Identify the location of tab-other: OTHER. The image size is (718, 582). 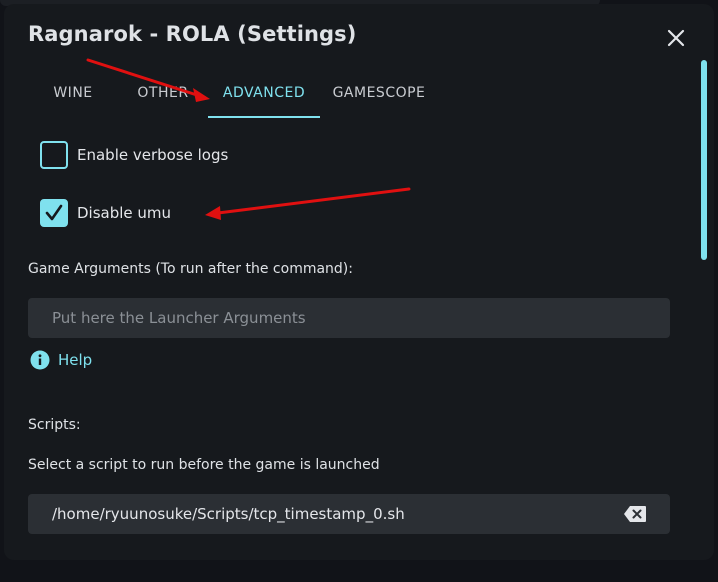
(163, 97).